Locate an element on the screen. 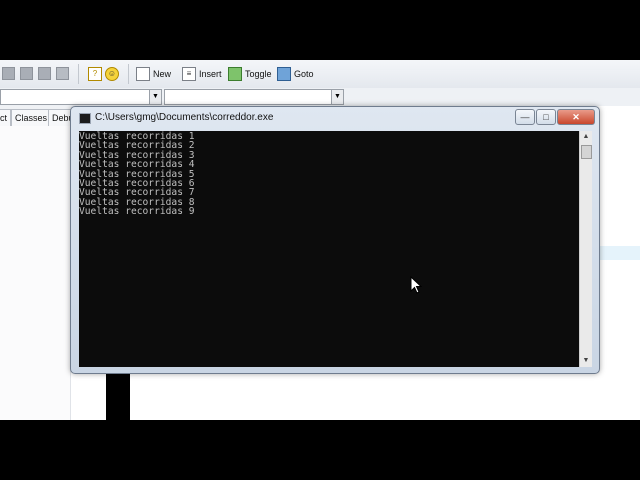  toggle-button: Toggle is located at coordinates (250, 74).